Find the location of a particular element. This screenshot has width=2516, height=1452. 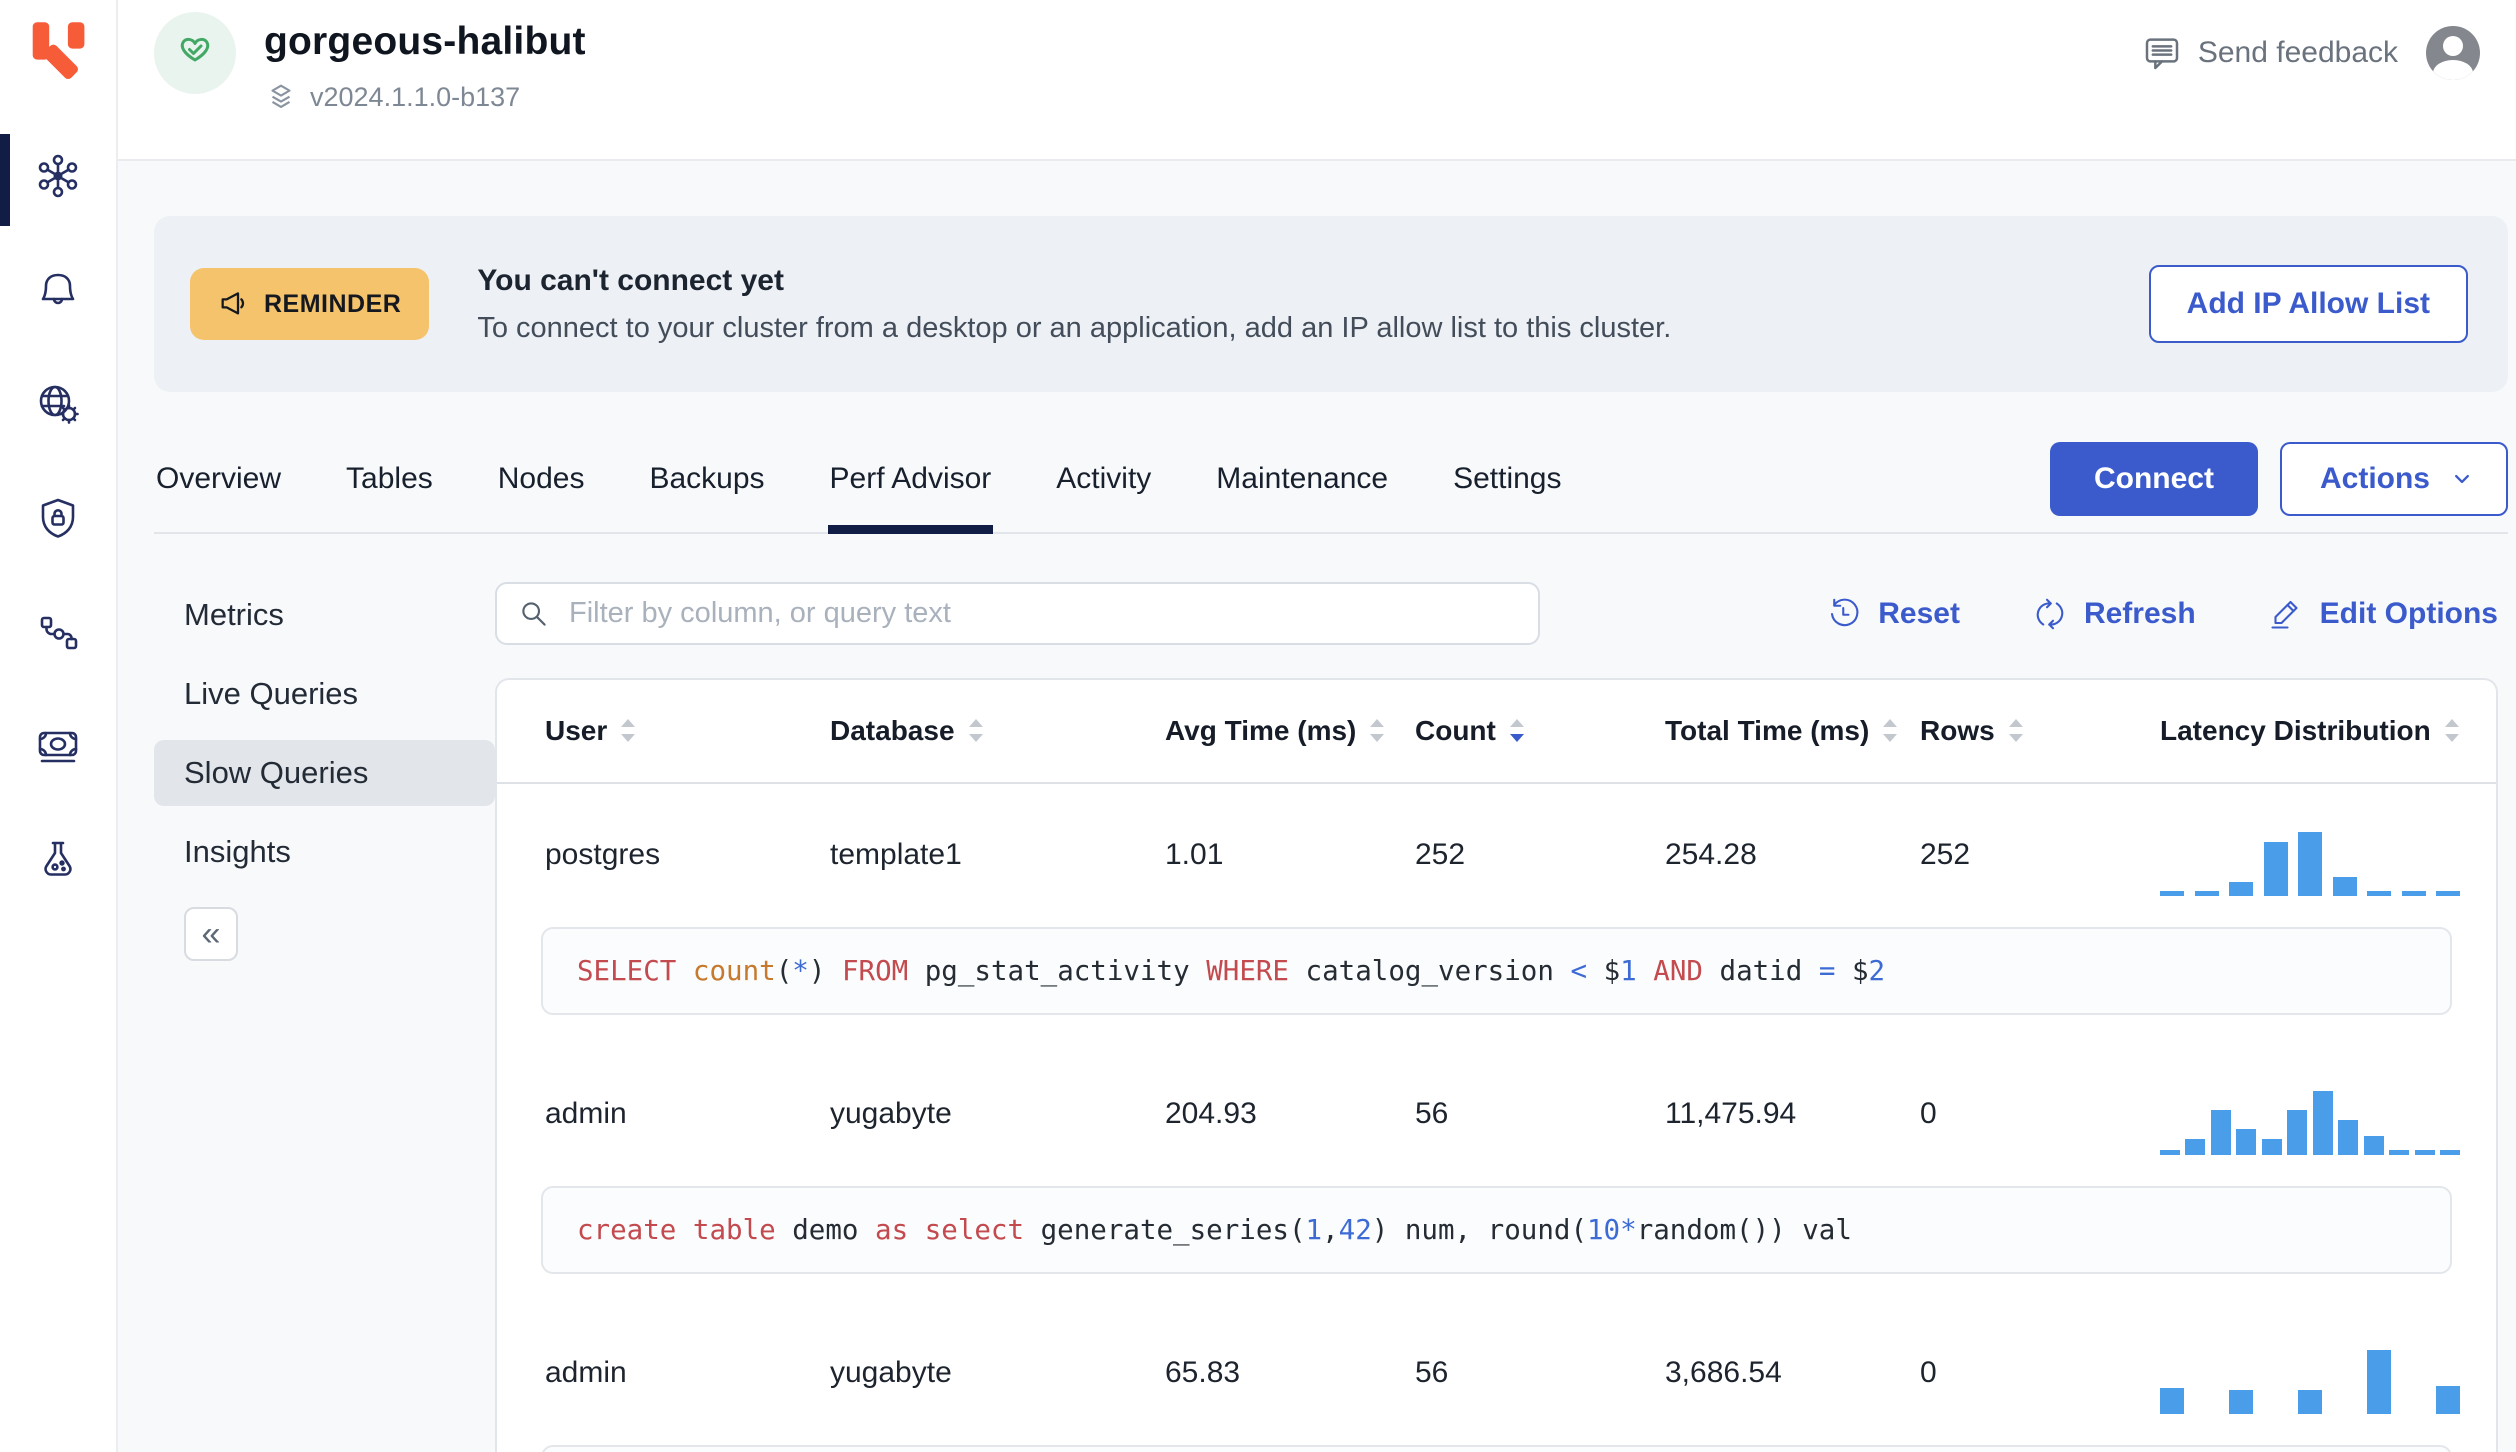

cluster-version: v2024.1.1.0-b137 is located at coordinates (415, 96).